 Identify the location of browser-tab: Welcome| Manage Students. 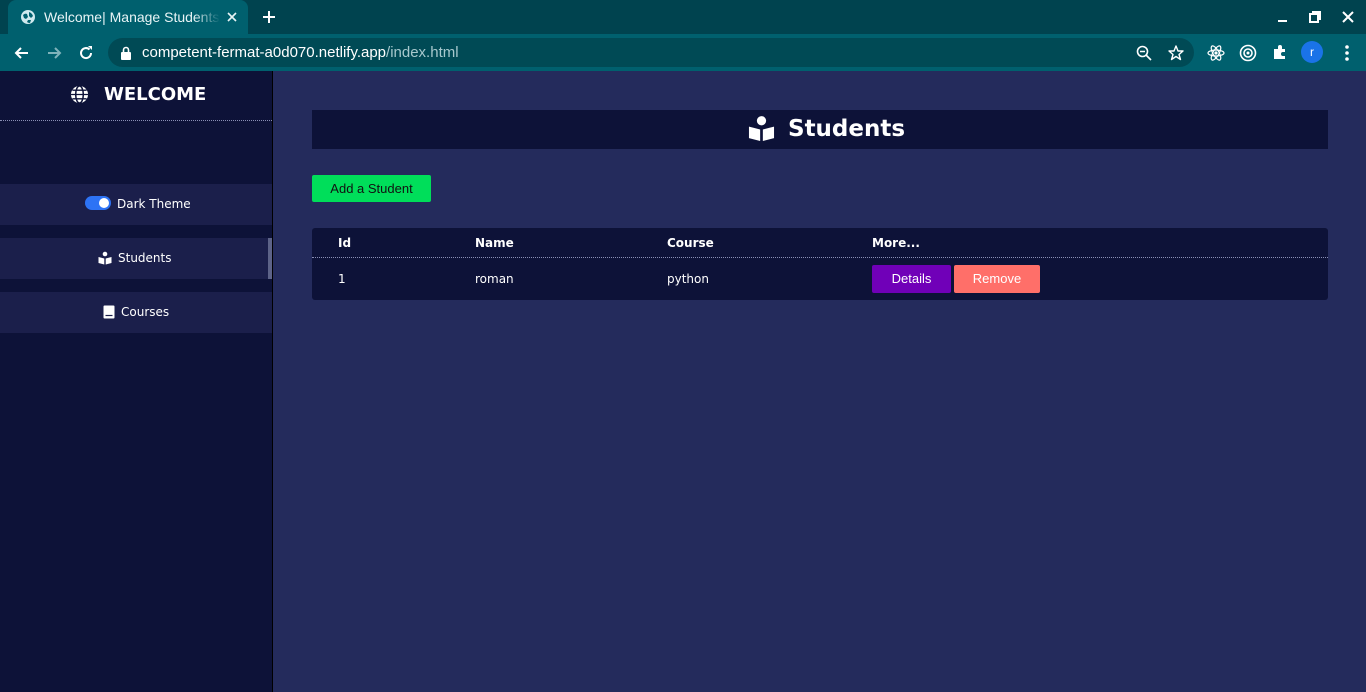
(128, 17).